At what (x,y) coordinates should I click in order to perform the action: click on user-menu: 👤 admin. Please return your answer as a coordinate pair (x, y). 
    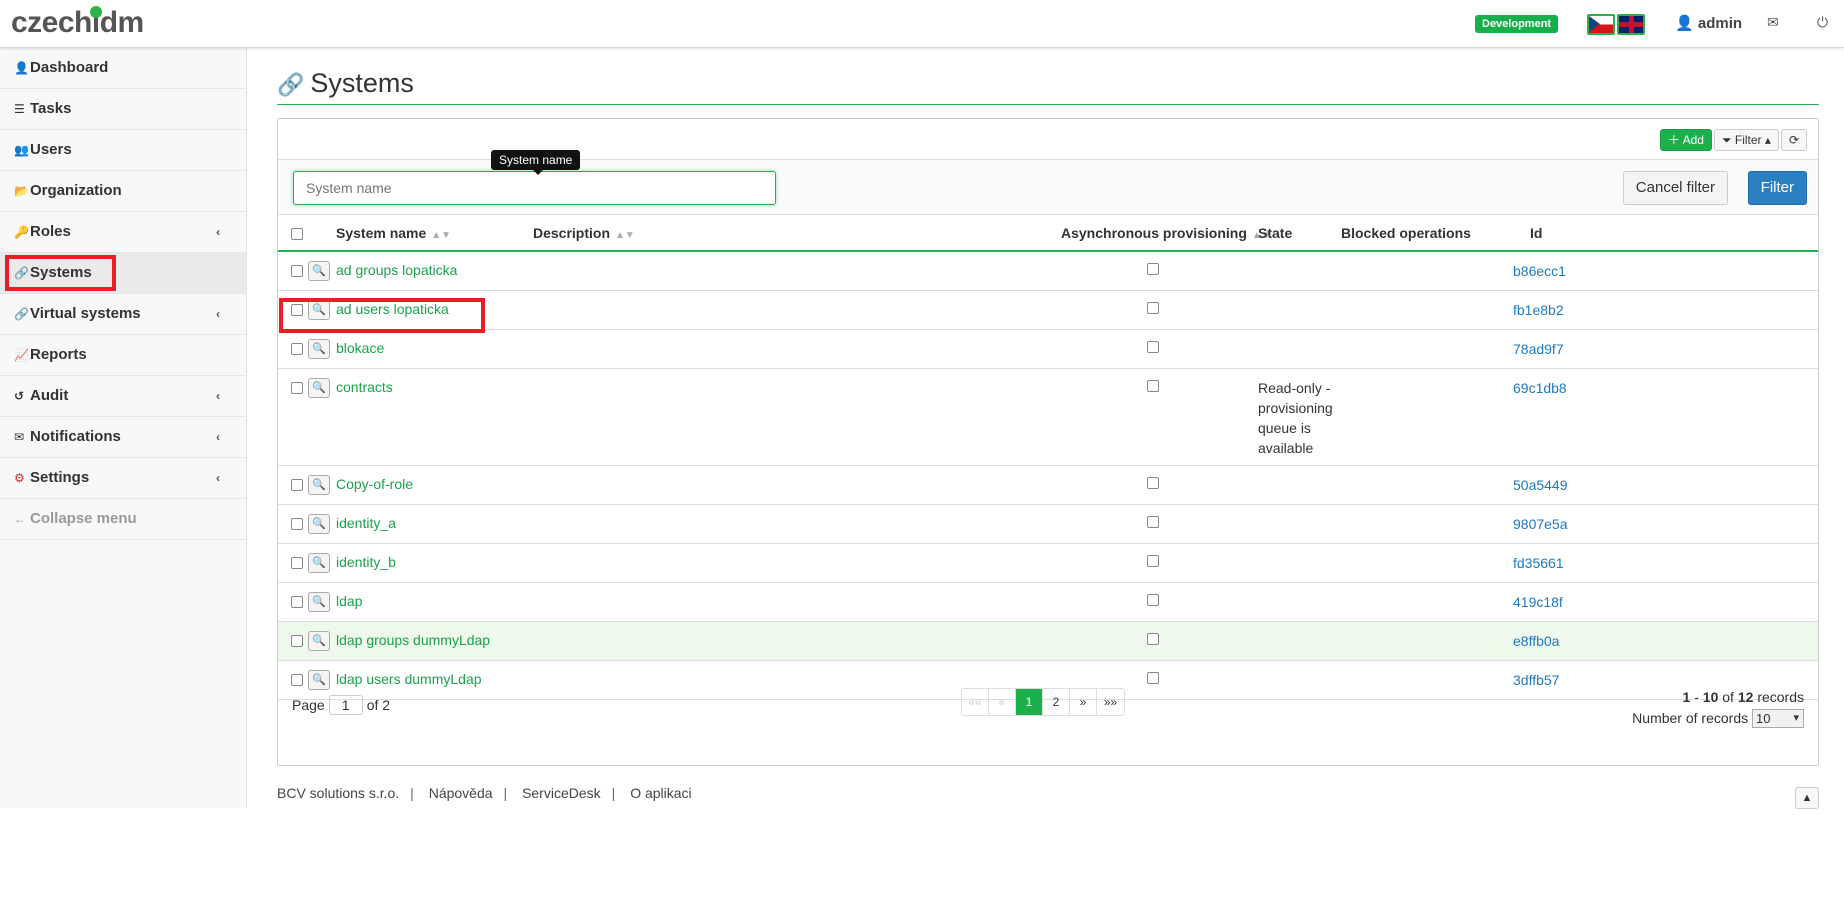
    Looking at the image, I should click on (1708, 23).